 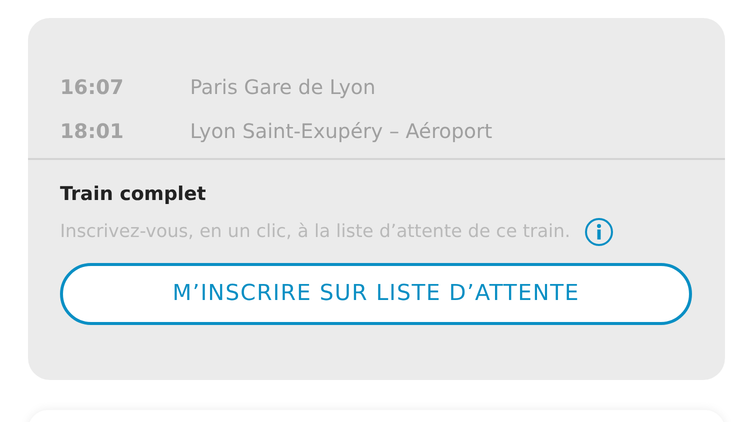 I want to click on departure-time: 18:01, so click(x=92, y=131).